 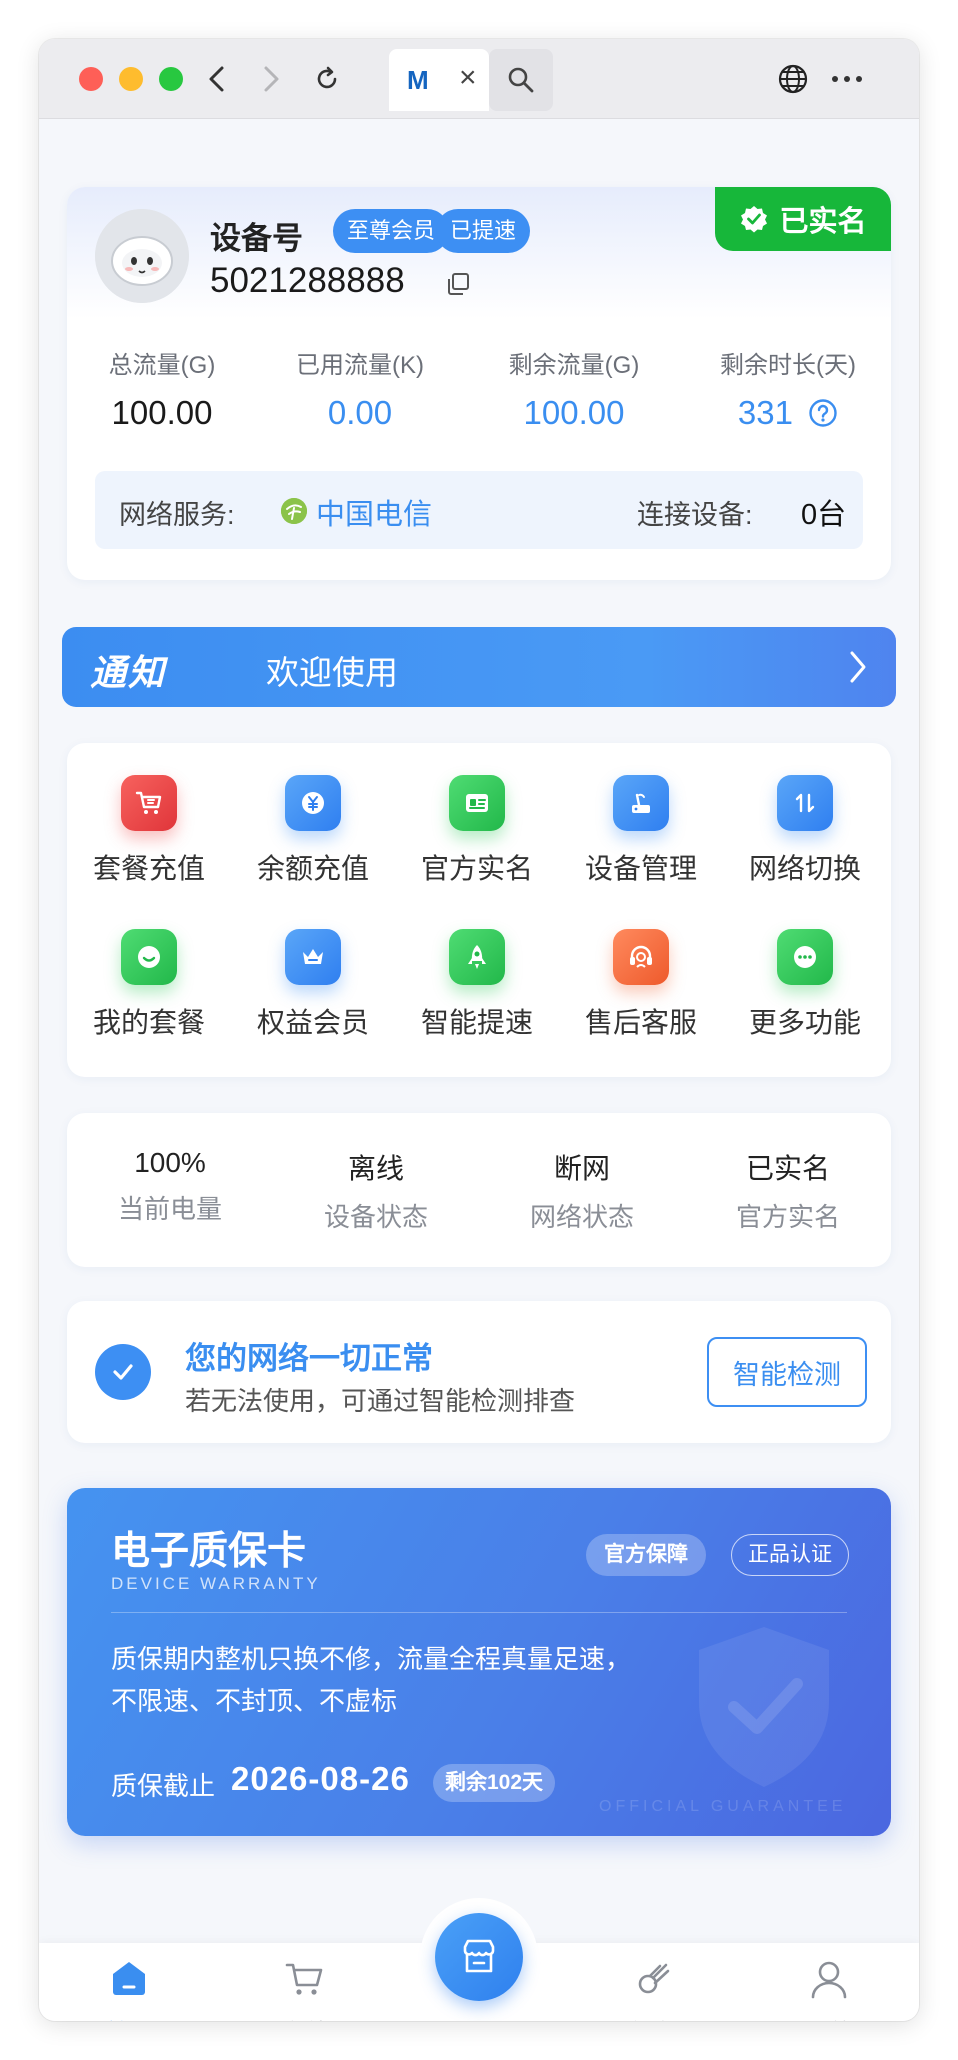 I want to click on tab-favicon: M, so click(x=418, y=80).